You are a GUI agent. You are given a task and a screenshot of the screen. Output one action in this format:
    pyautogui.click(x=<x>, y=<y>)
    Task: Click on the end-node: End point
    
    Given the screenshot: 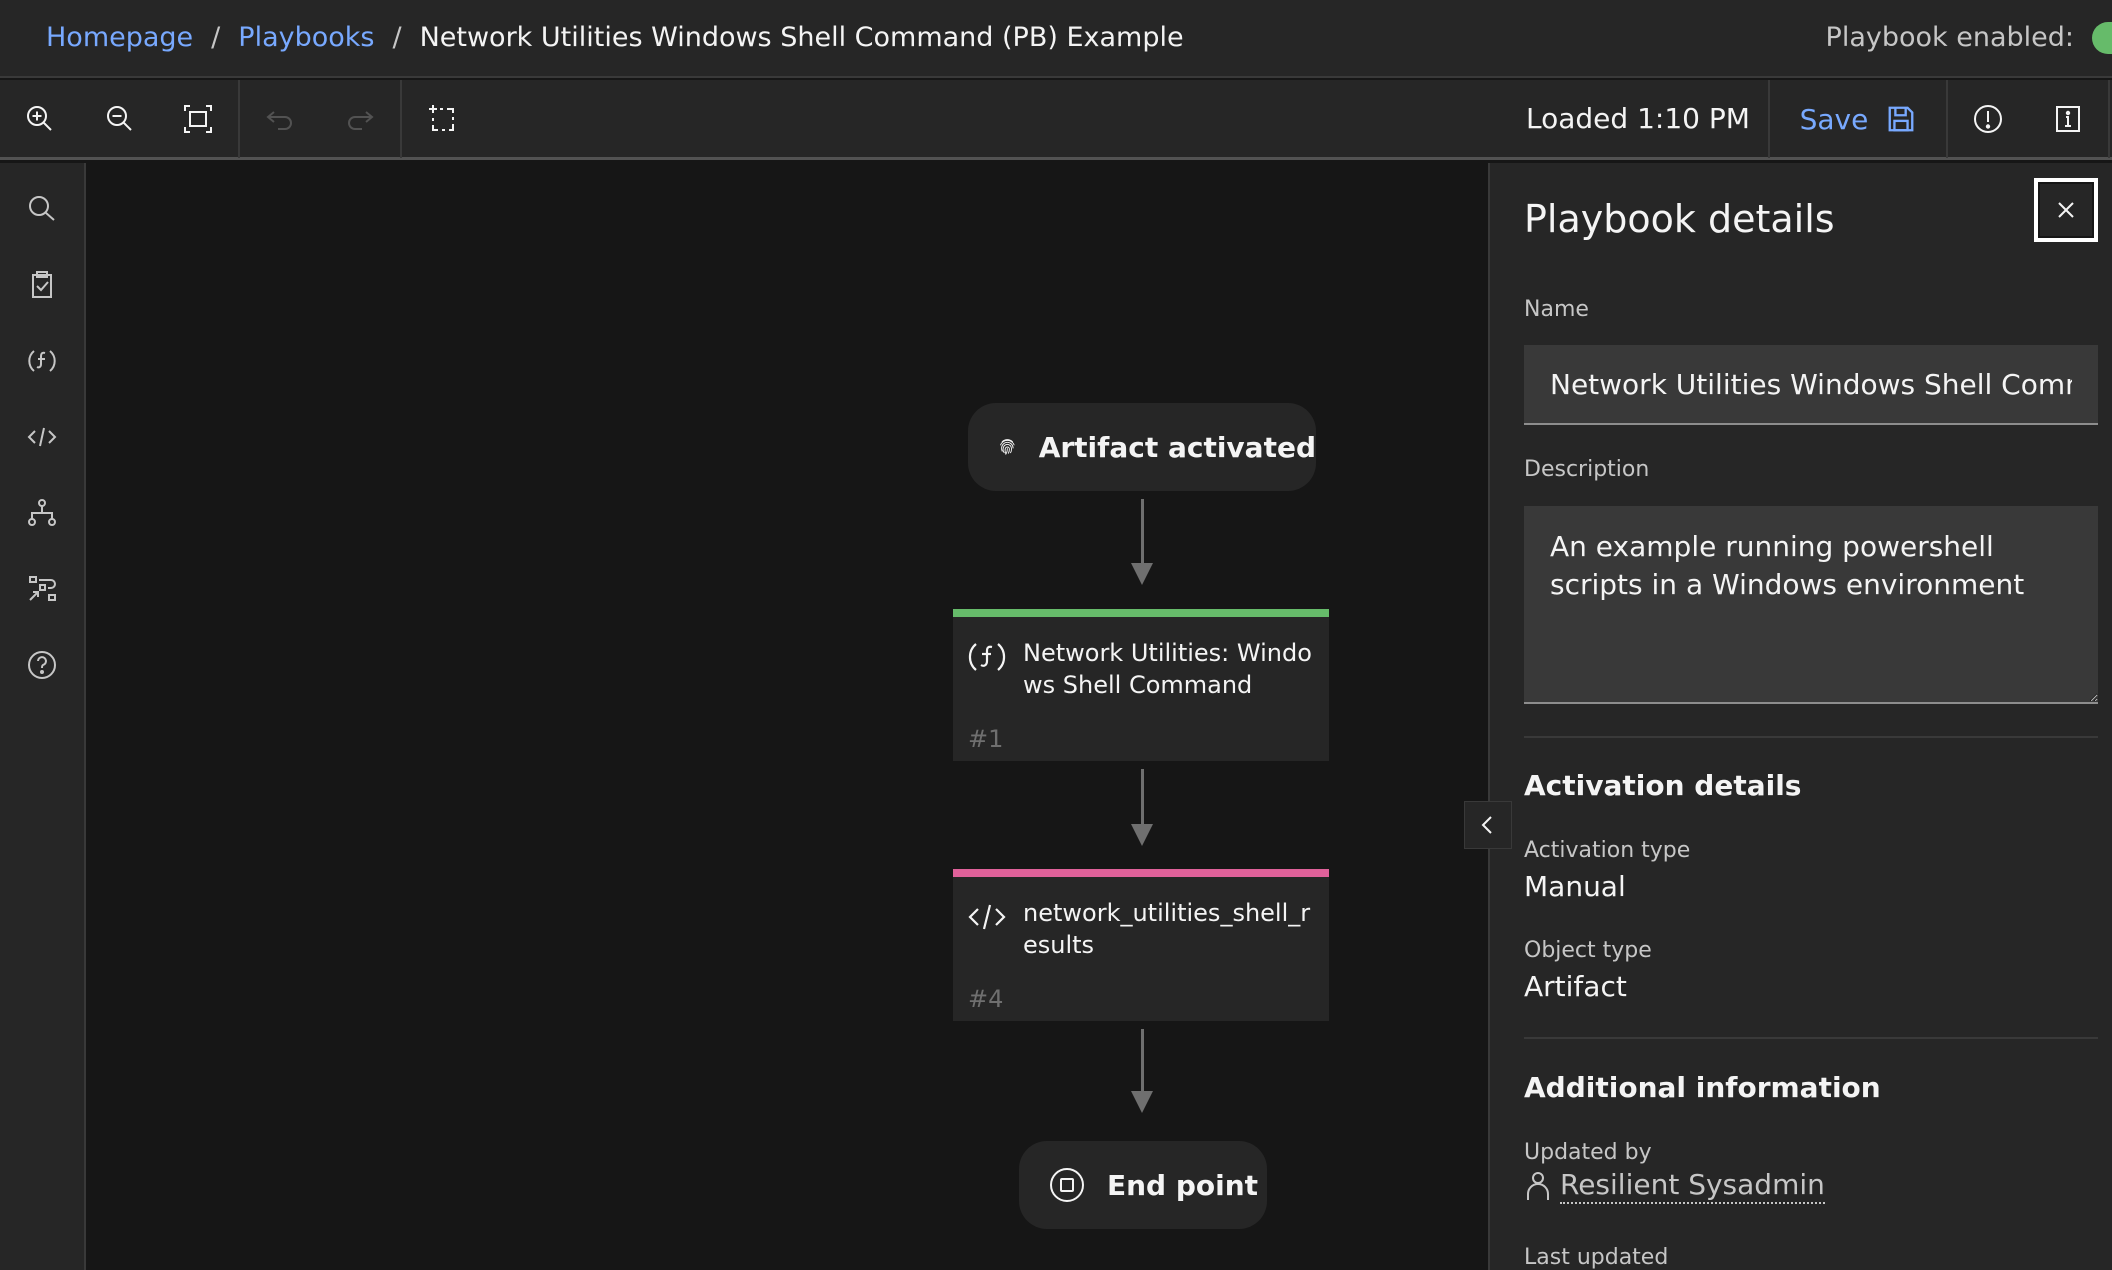 What is the action you would take?
    pyautogui.click(x=1143, y=1185)
    